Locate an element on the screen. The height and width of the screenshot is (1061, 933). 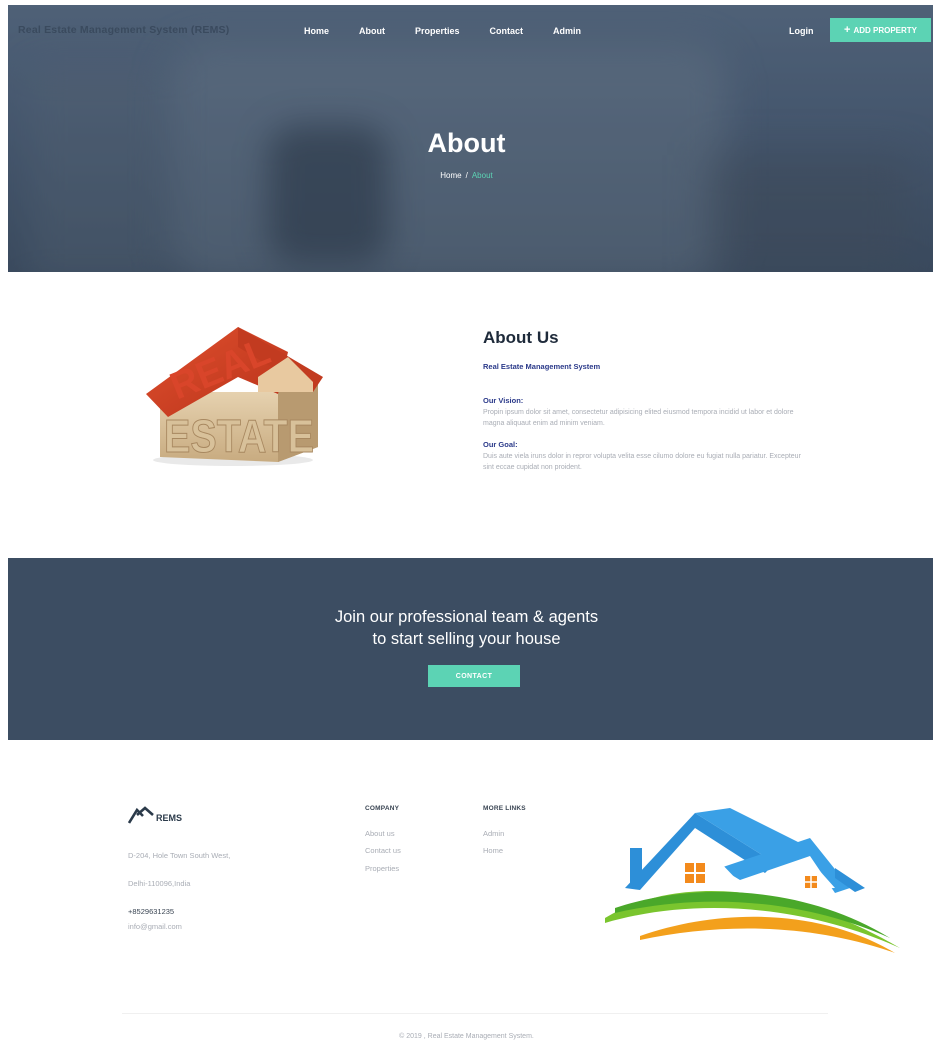
cta-line-1: Join our professional team & agents is located at coordinates (466, 617).